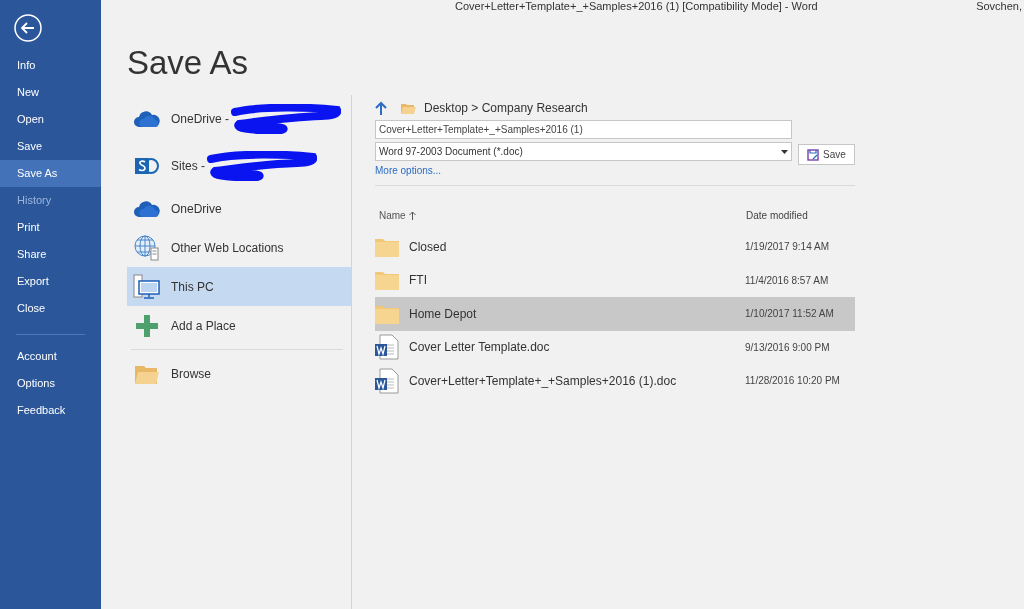 This screenshot has width=1024, height=609. I want to click on file-name: Closed, so click(428, 247).